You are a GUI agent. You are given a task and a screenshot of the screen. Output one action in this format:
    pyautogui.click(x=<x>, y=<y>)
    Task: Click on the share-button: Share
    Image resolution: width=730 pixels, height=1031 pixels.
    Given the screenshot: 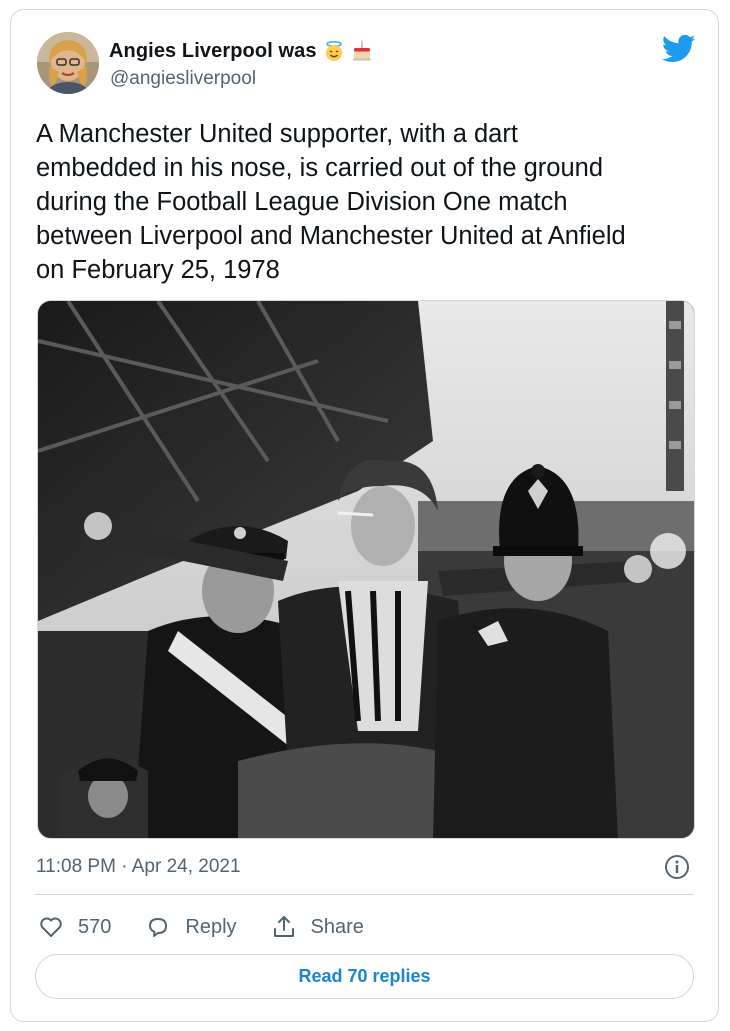 What is the action you would take?
    pyautogui.click(x=317, y=927)
    